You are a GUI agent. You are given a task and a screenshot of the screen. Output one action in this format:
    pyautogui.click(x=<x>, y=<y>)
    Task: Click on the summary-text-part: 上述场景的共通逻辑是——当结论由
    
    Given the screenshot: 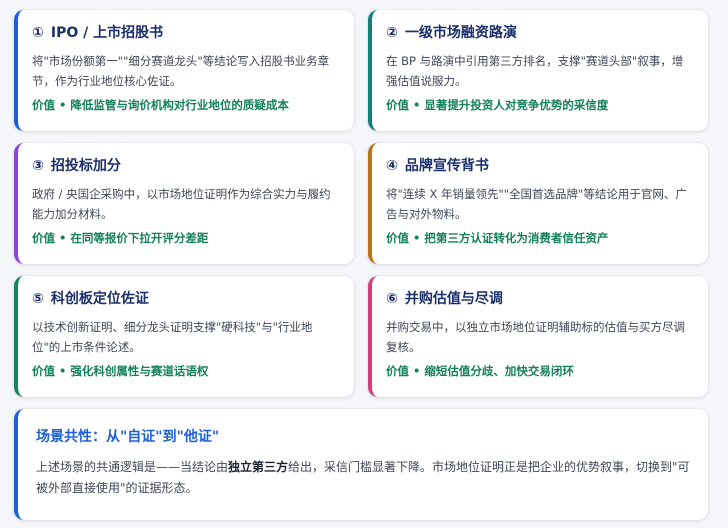 What is the action you would take?
    pyautogui.click(x=132, y=467)
    